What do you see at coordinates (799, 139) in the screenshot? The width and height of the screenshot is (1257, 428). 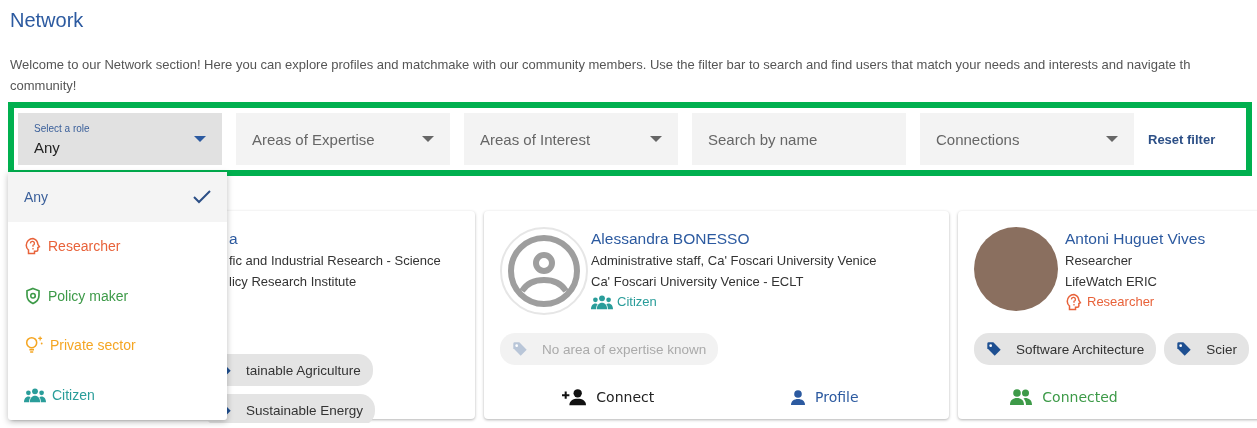 I see `search-field: Search by name` at bounding box center [799, 139].